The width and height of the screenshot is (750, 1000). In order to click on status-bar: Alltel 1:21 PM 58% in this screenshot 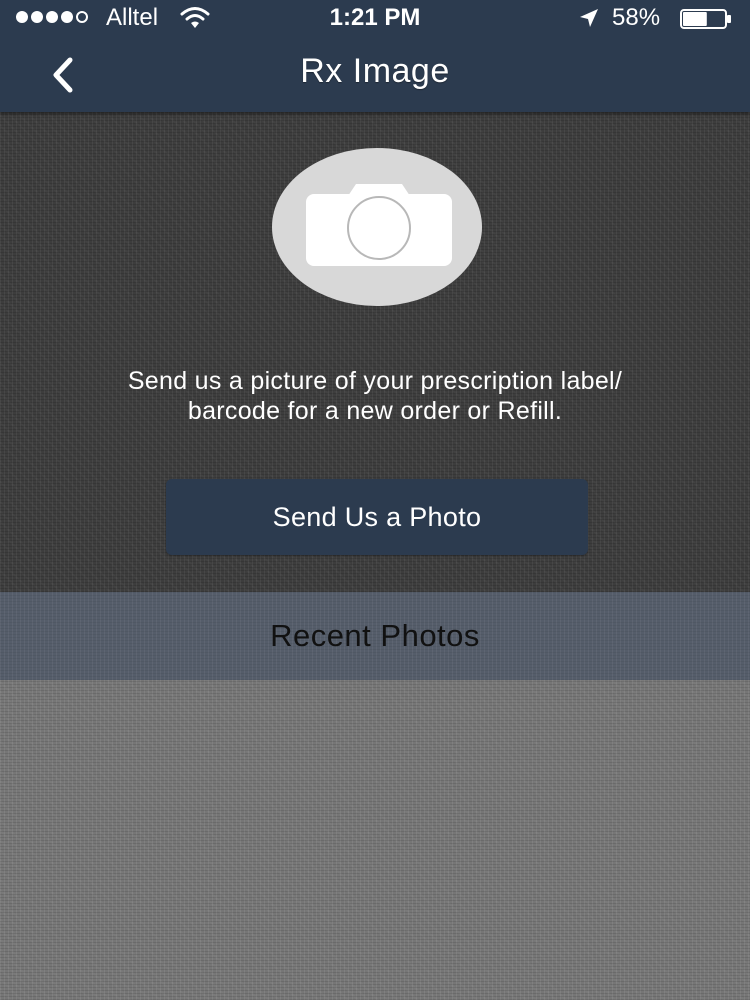, I will do `click(375, 19)`.